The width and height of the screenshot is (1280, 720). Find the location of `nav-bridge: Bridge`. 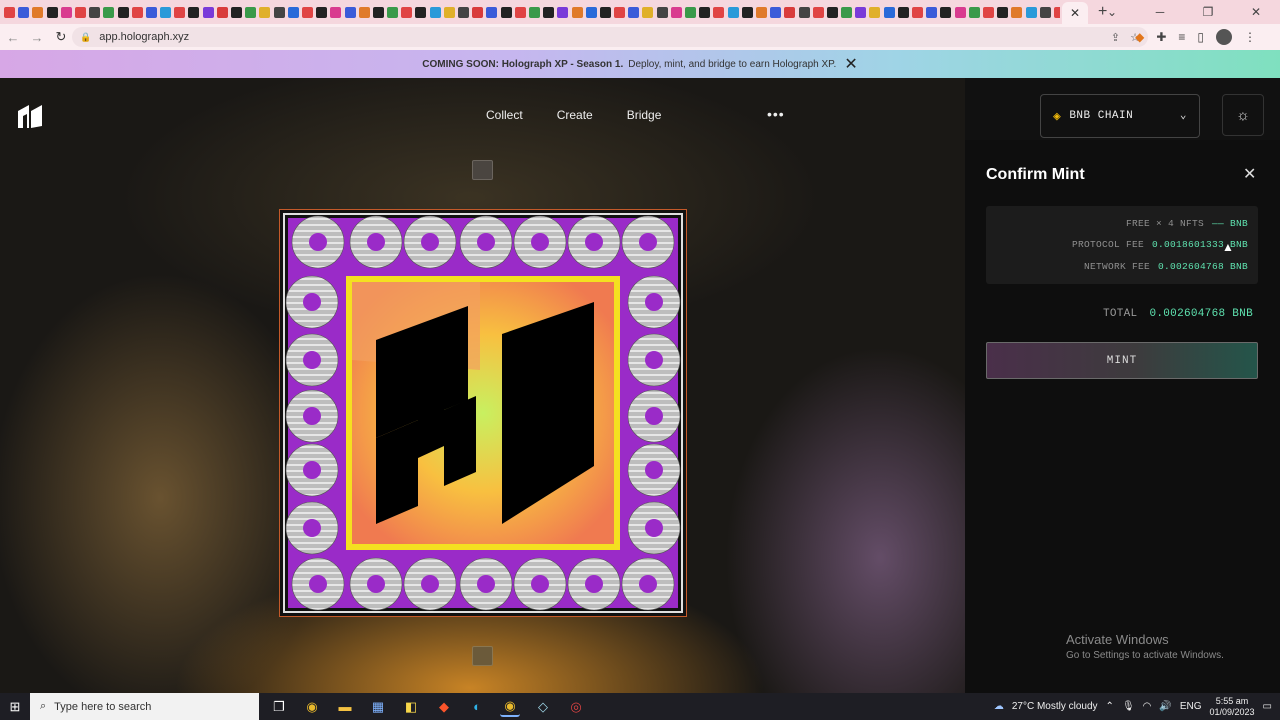

nav-bridge: Bridge is located at coordinates (644, 115).